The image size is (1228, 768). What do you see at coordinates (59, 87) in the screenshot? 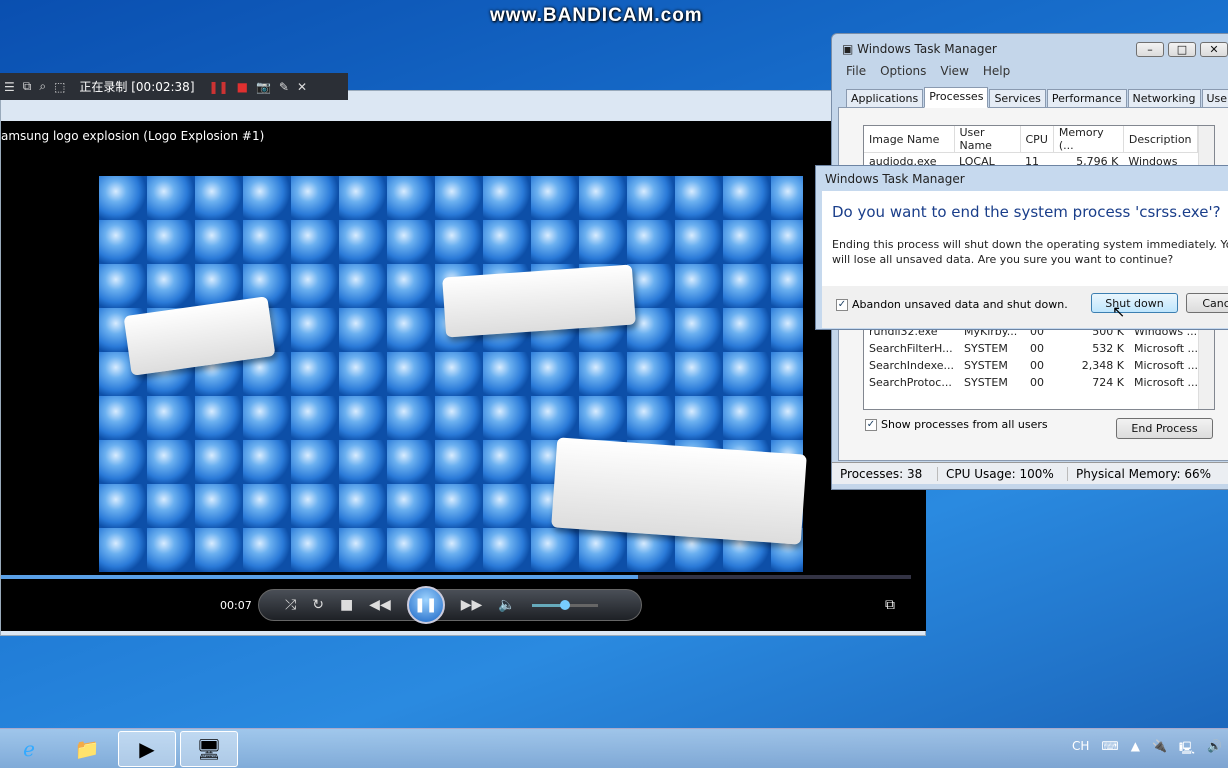
I see `fullscreen-icon: ⬚` at bounding box center [59, 87].